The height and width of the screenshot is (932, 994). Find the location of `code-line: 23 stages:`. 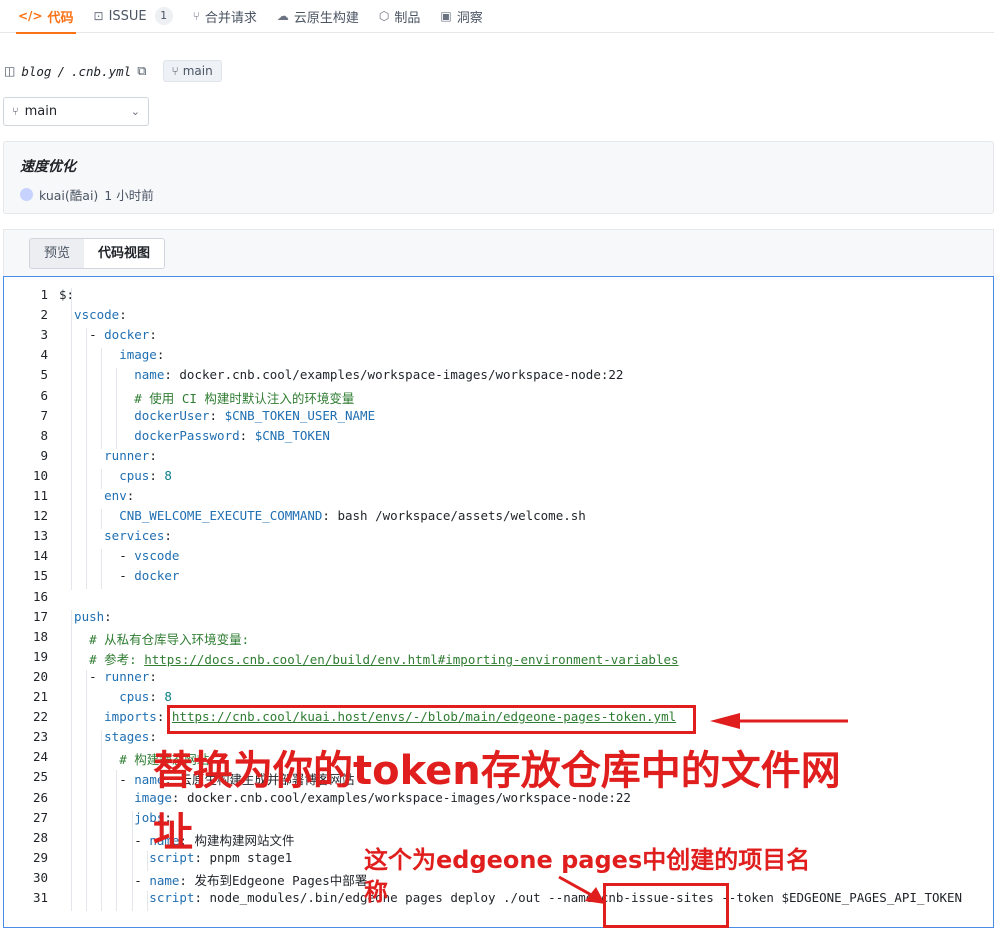

code-line: 23 stages: is located at coordinates (80, 739).